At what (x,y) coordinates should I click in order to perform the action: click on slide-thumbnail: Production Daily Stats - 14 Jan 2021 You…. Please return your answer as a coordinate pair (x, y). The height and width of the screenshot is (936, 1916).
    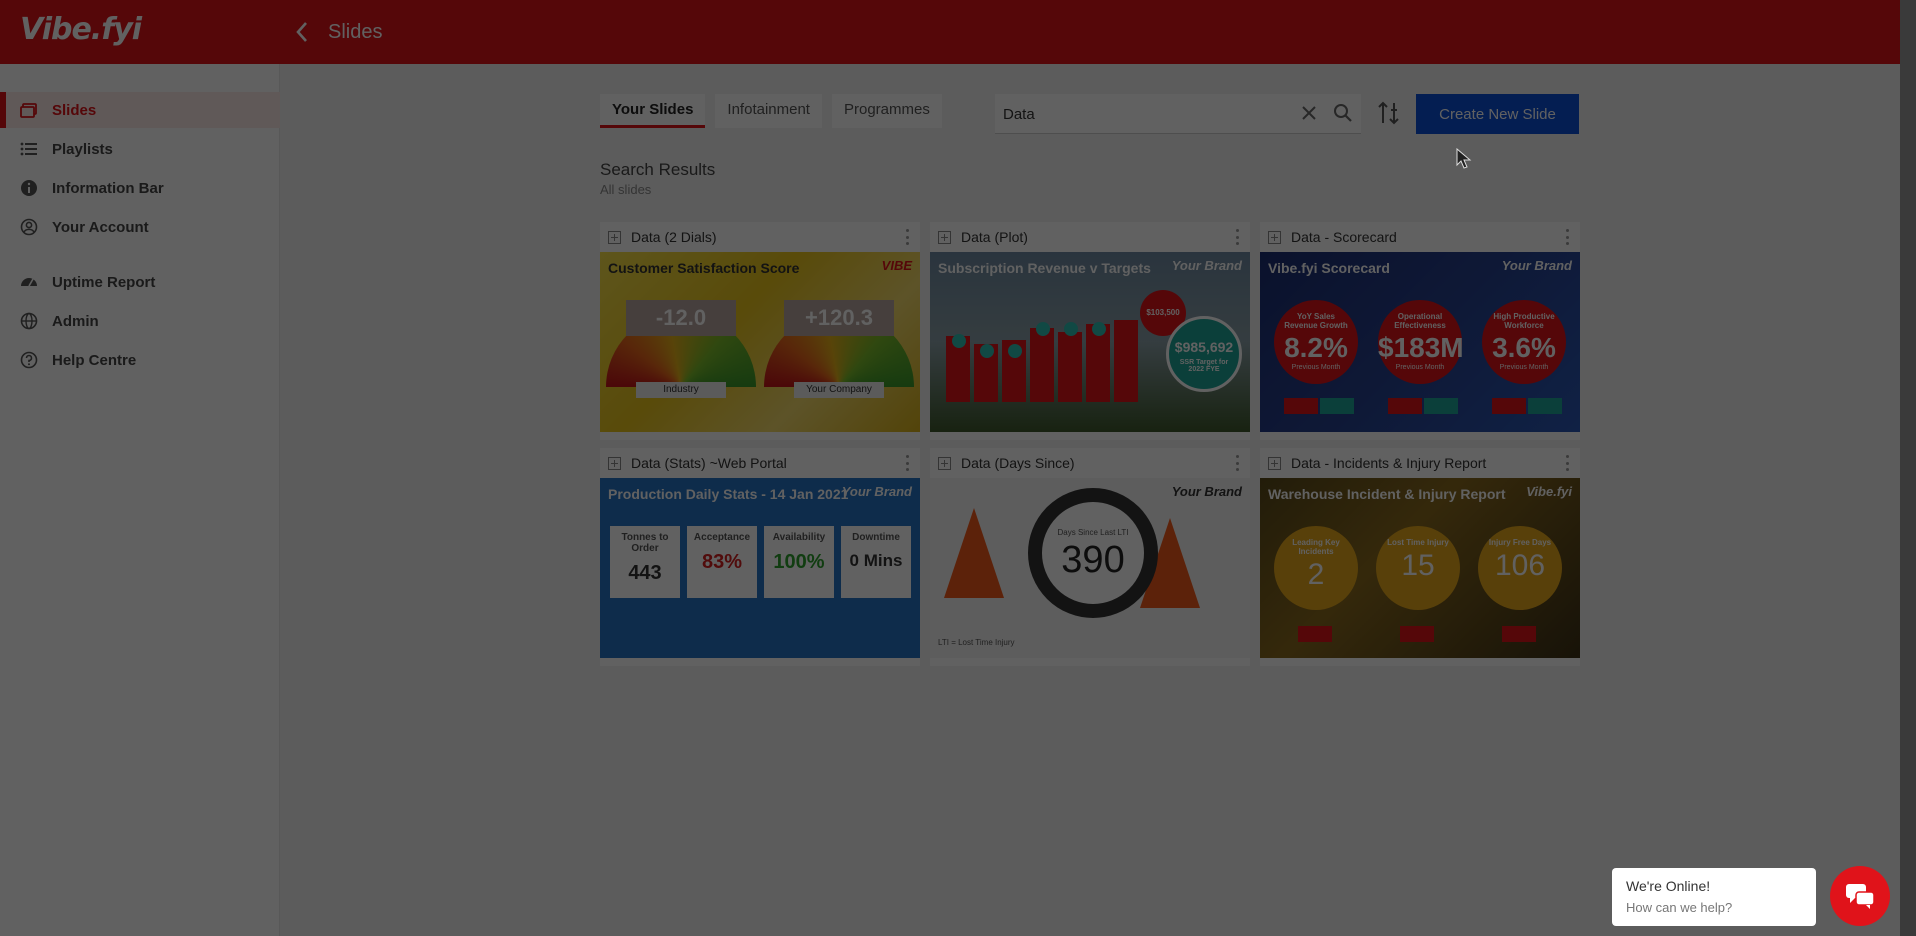
    Looking at the image, I should click on (760, 568).